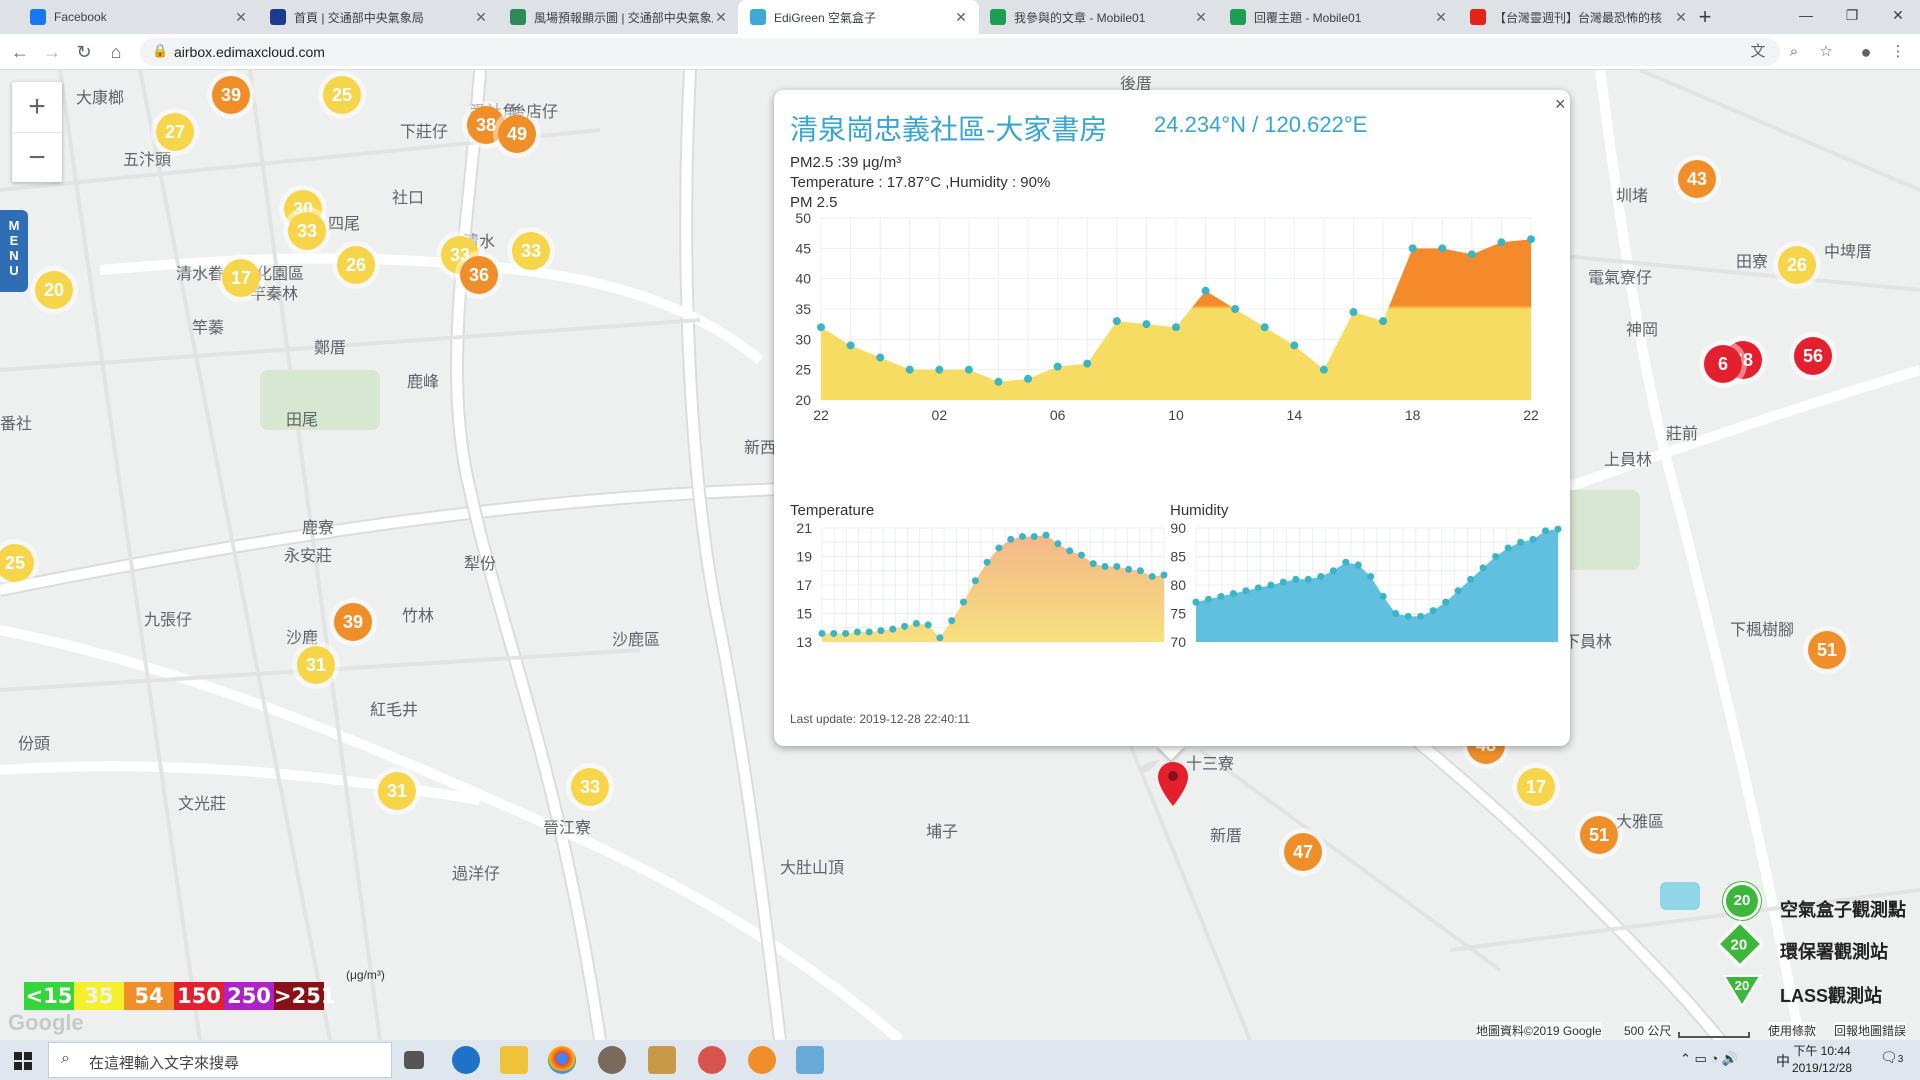  What do you see at coordinates (359, 17) in the screenshot?
I see `tab-title: 首頁 | 交通部中央氣象局` at bounding box center [359, 17].